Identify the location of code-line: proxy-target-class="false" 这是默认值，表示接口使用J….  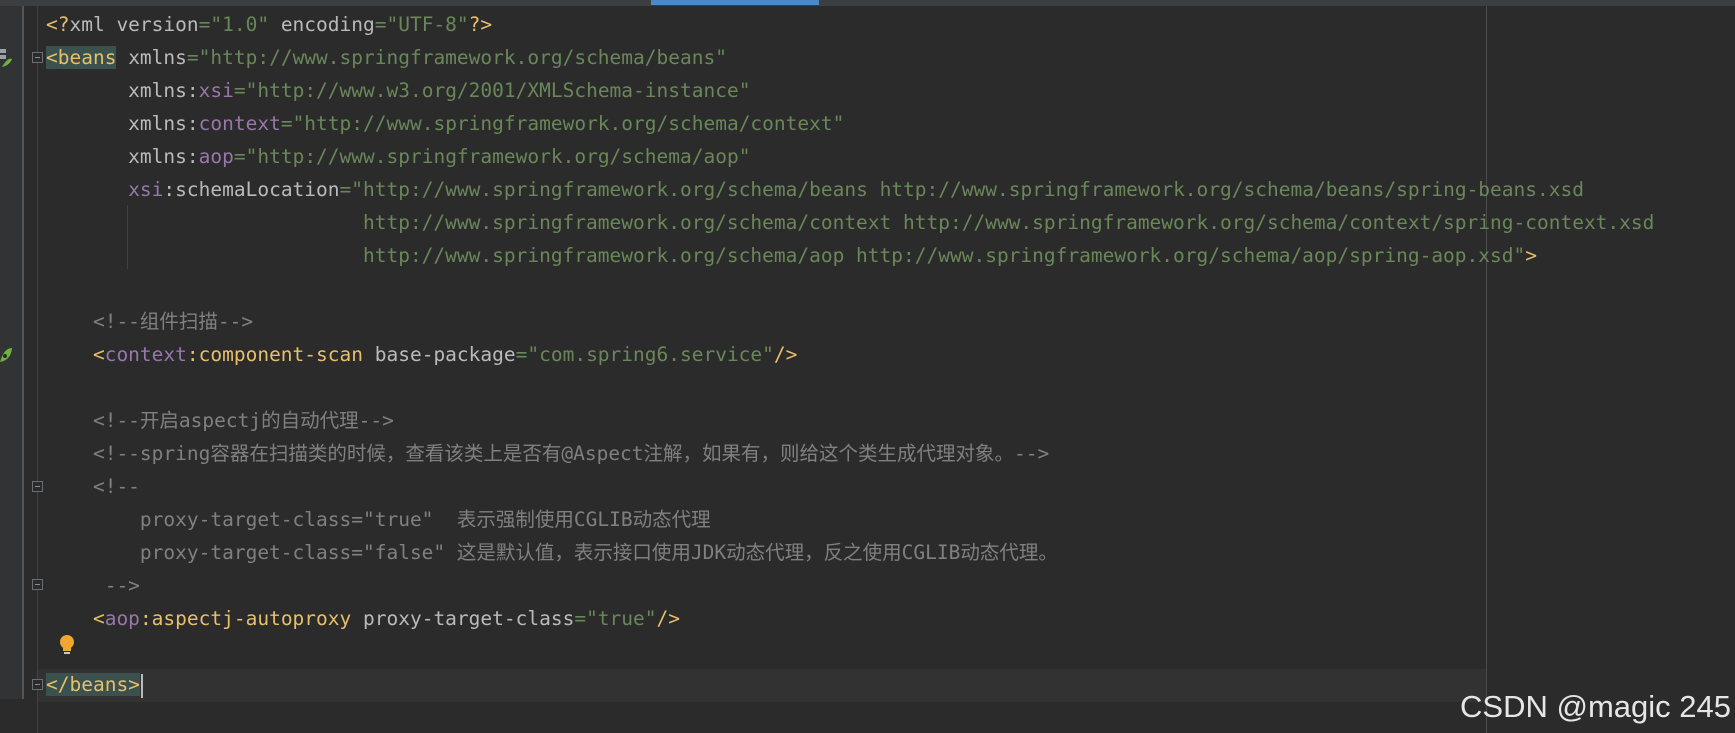
(552, 552).